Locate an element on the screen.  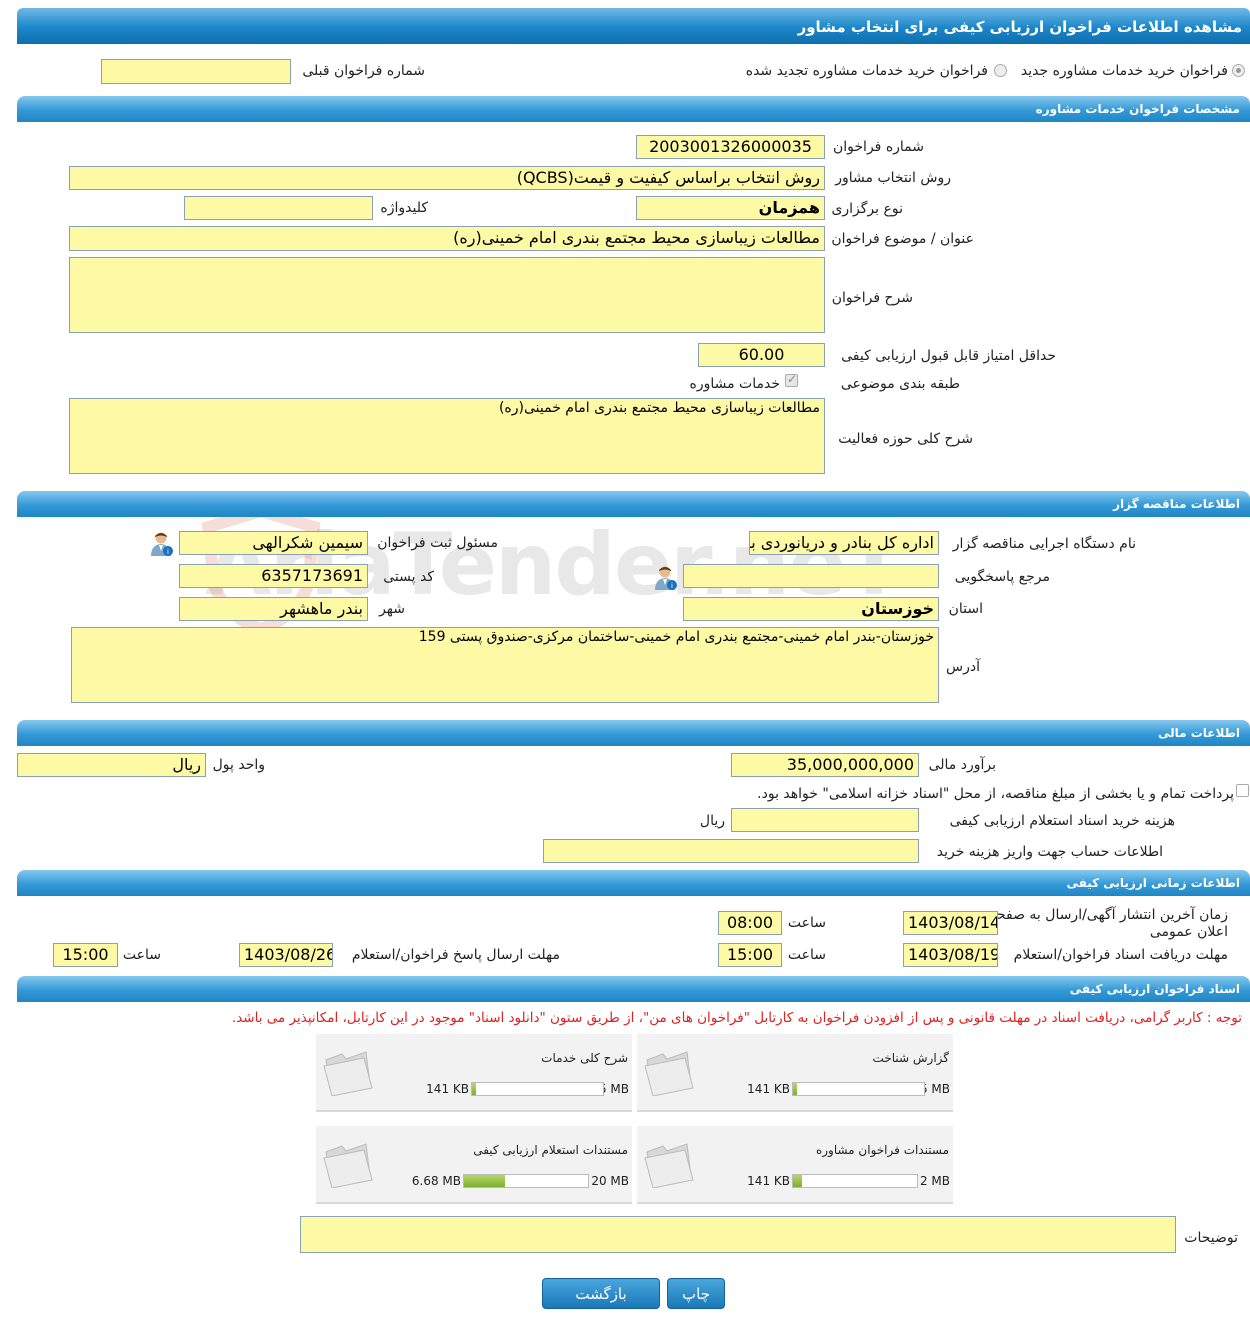
min-score-field: 60.00 is located at coordinates (761, 355).